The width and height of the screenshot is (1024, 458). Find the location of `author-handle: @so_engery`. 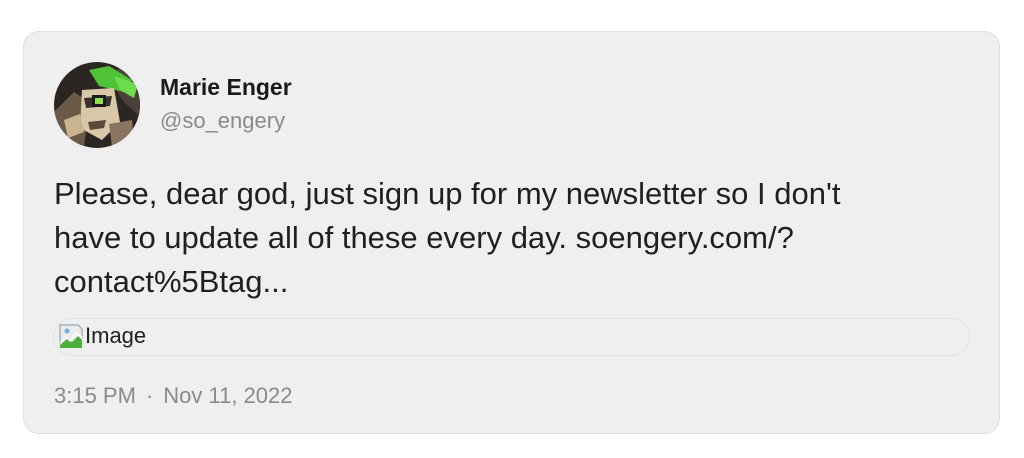

author-handle: @so_engery is located at coordinates (226, 121).